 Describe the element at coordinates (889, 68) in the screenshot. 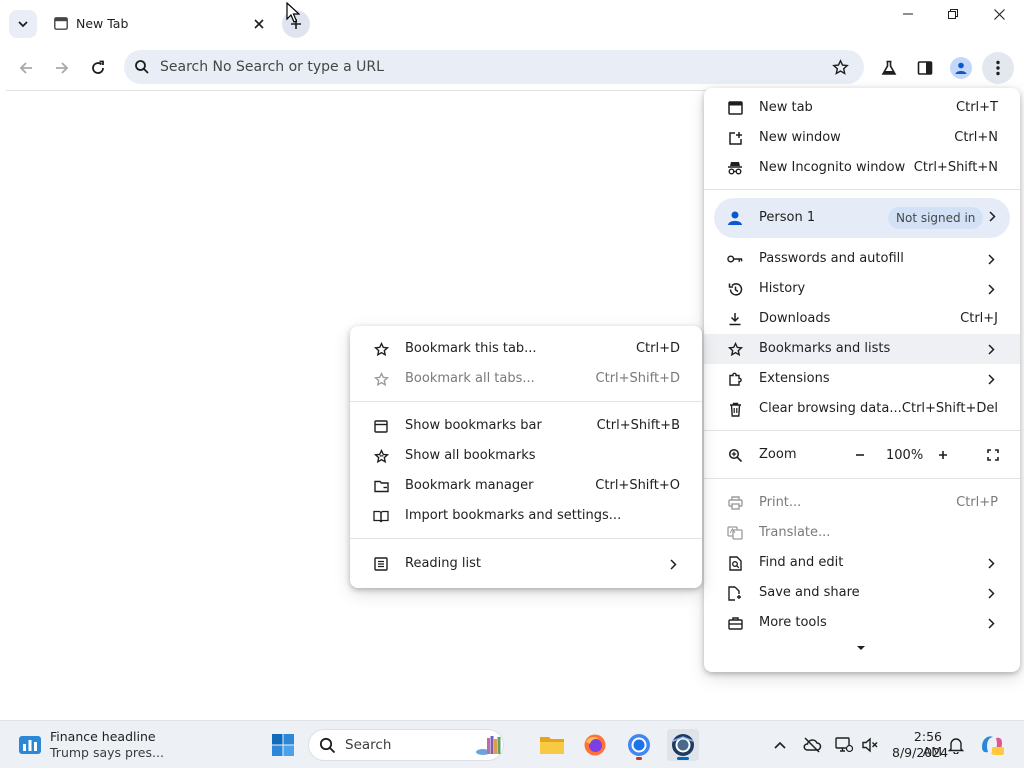

I see `labs-button` at that location.